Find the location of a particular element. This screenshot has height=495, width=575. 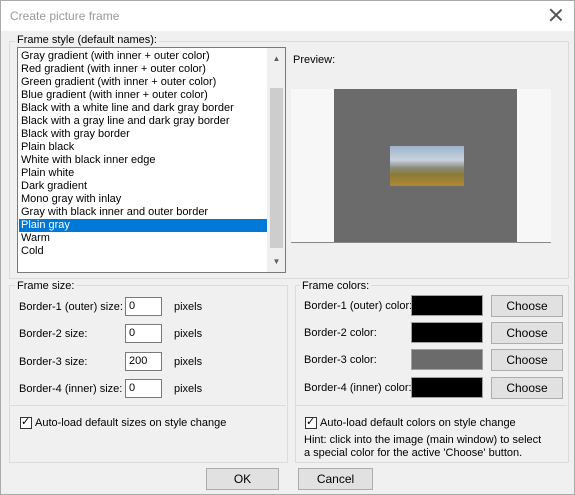

color-row-label: Border-3 color: is located at coordinates (340, 360).